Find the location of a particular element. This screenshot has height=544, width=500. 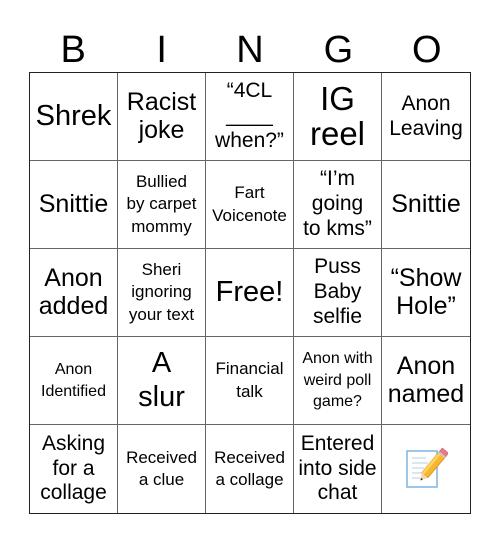

bingo-cell-i3: Sheri ignoring your text is located at coordinates (162, 293).